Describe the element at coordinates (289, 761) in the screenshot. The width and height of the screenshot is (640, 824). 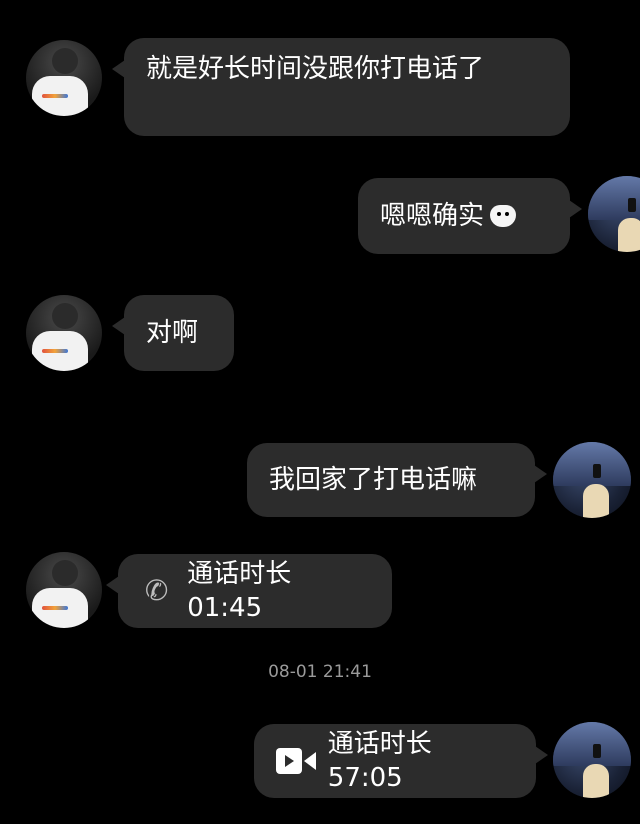
I see `video-camera-body` at that location.